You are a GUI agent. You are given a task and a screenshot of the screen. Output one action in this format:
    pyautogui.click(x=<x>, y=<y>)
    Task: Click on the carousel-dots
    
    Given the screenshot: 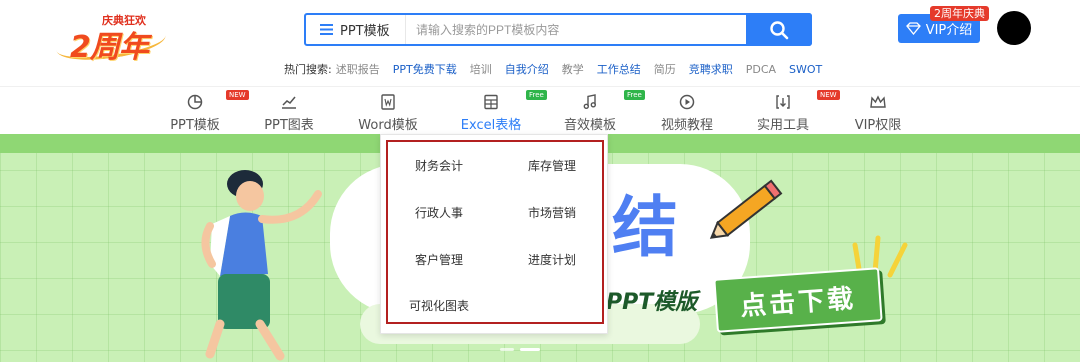 What is the action you would take?
    pyautogui.click(x=530, y=350)
    